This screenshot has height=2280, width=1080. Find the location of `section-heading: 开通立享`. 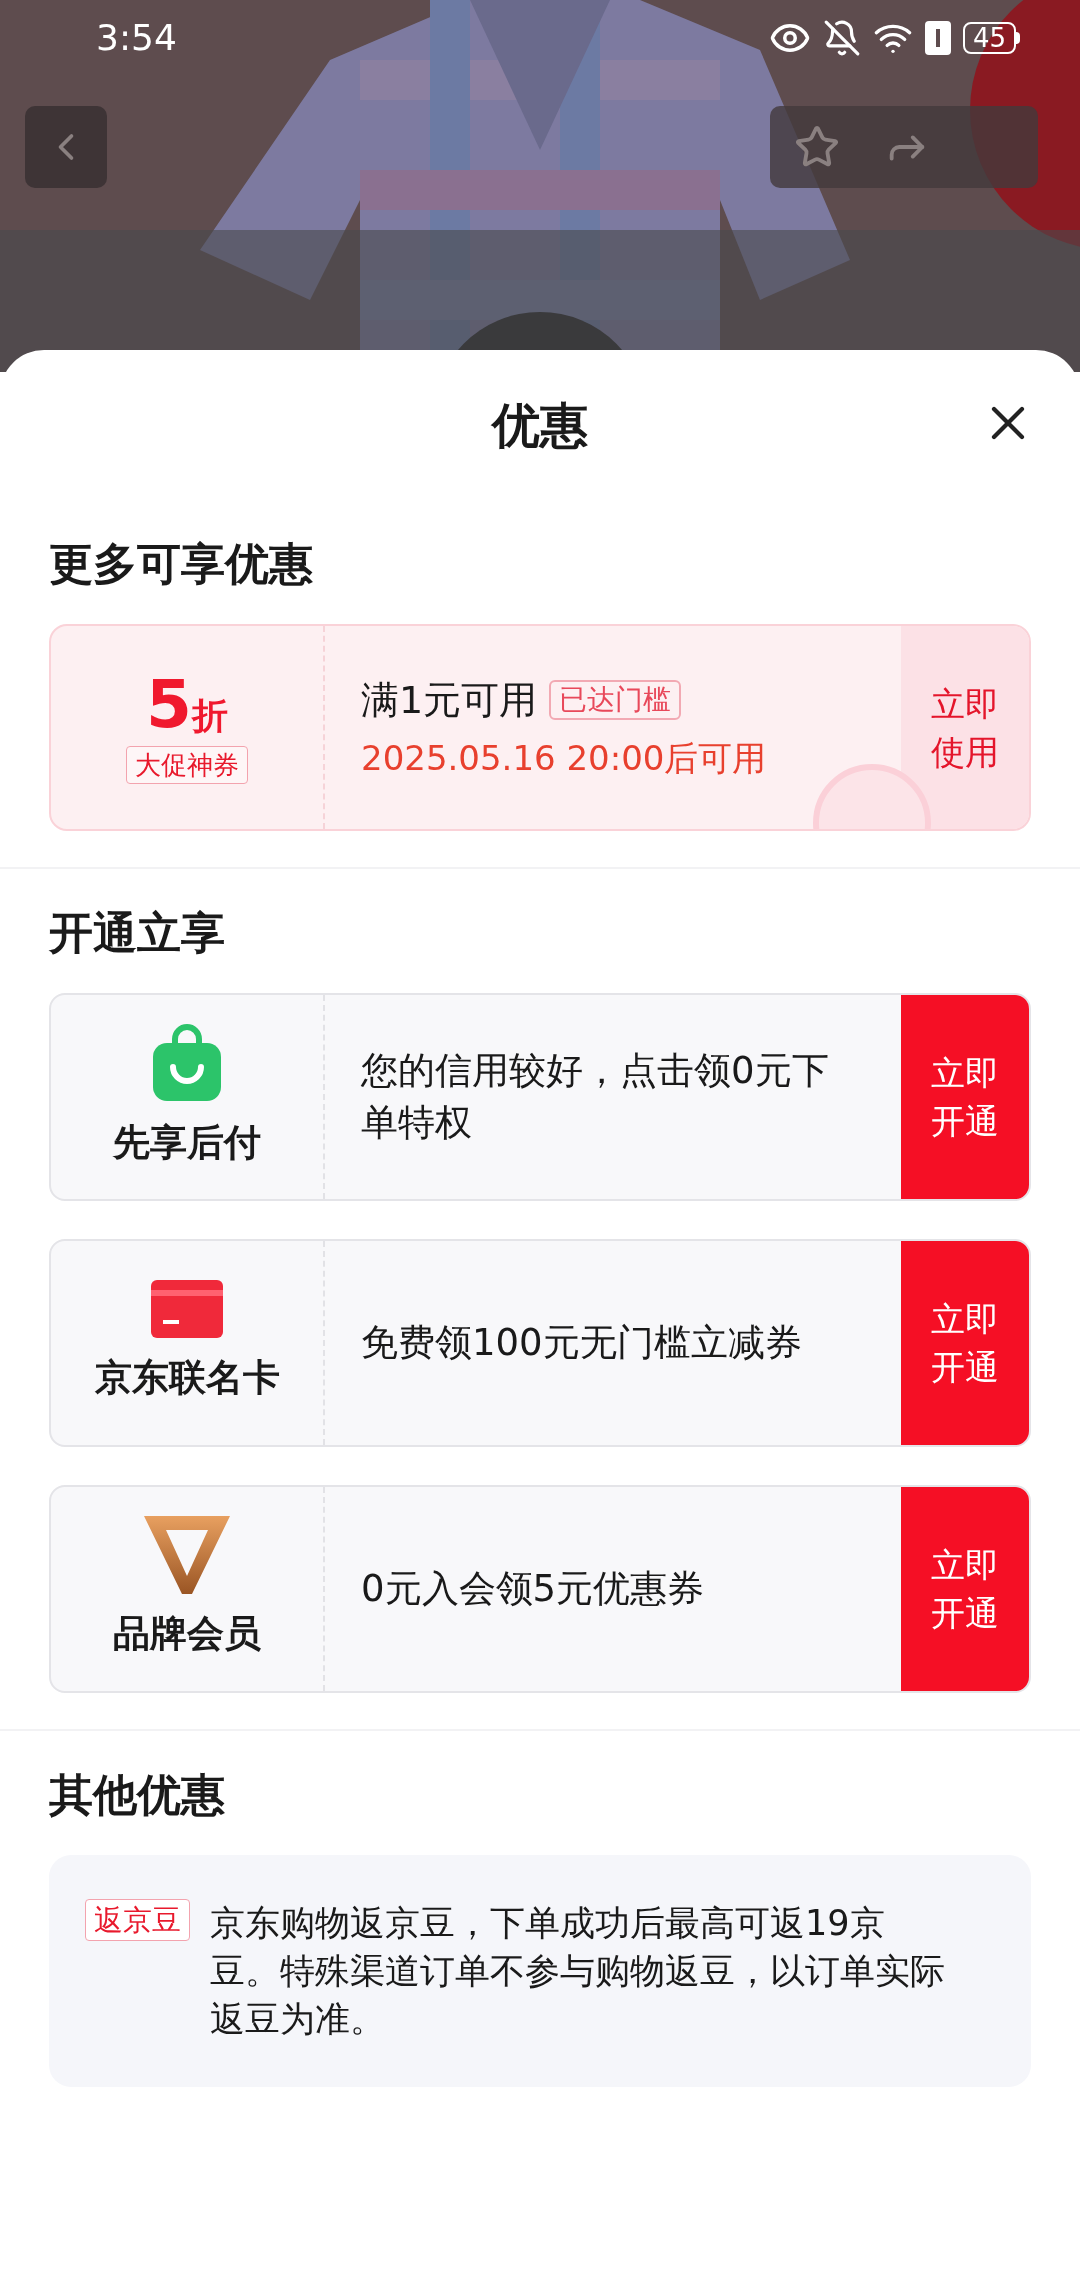

section-heading: 开通立享 is located at coordinates (137, 933).